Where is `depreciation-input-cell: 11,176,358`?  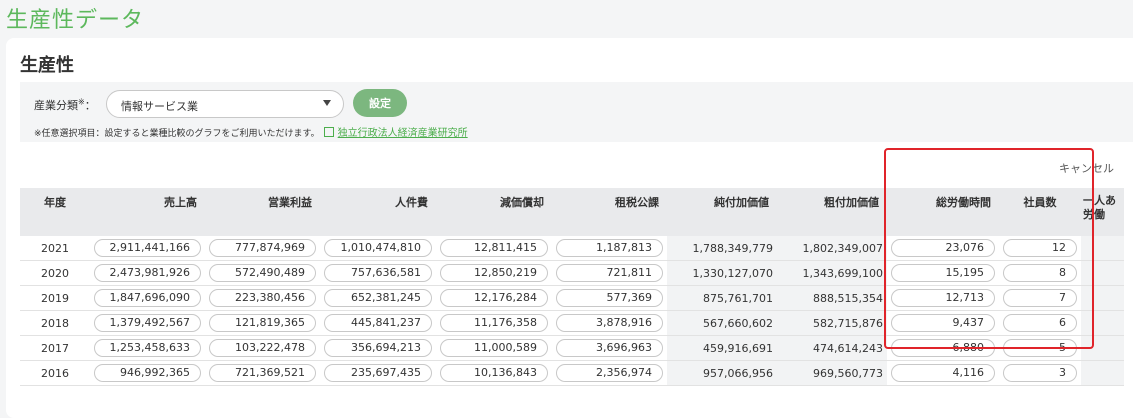
depreciation-input-cell: 11,176,358 is located at coordinates (494, 323).